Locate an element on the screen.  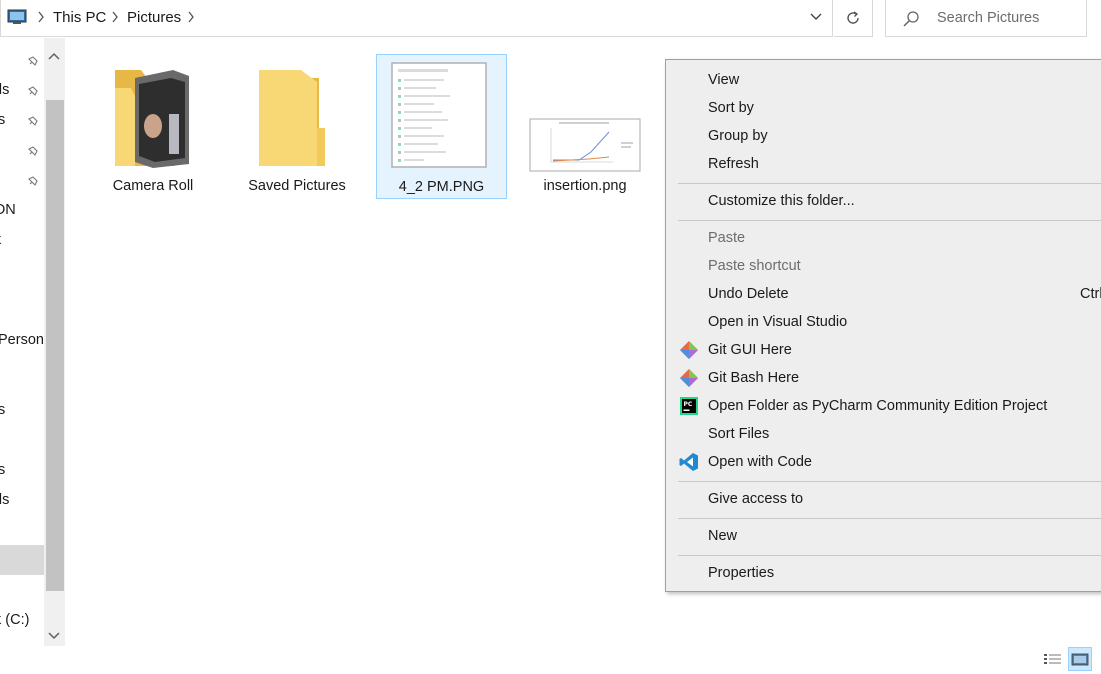
nav-scrollbar is located at coordinates (54, 342).